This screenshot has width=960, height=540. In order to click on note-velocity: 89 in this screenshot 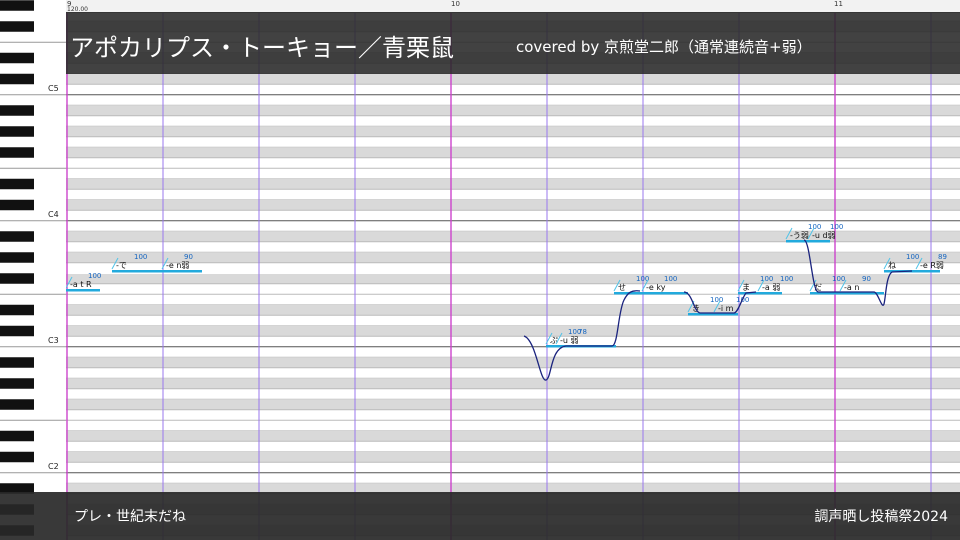, I will do `click(942, 257)`.